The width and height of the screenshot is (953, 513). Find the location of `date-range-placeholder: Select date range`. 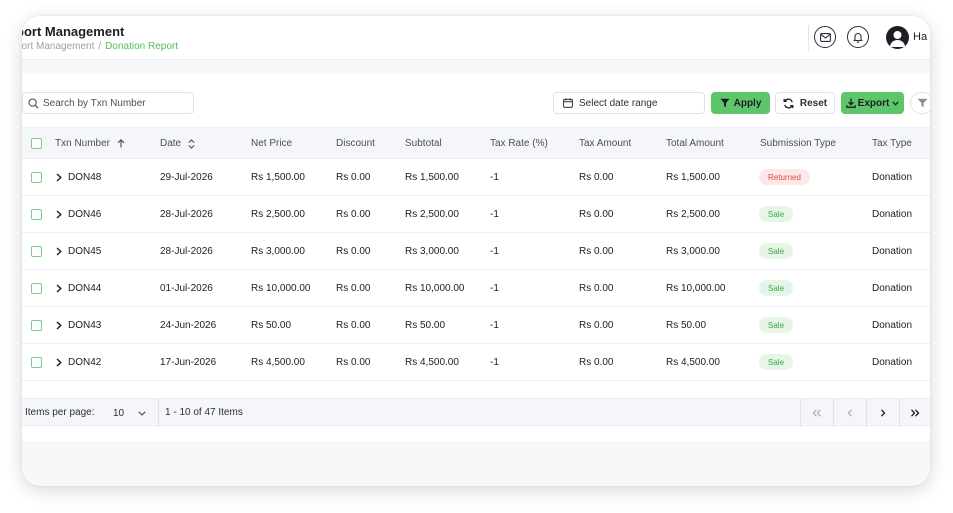

date-range-placeholder: Select date range is located at coordinates (618, 103).